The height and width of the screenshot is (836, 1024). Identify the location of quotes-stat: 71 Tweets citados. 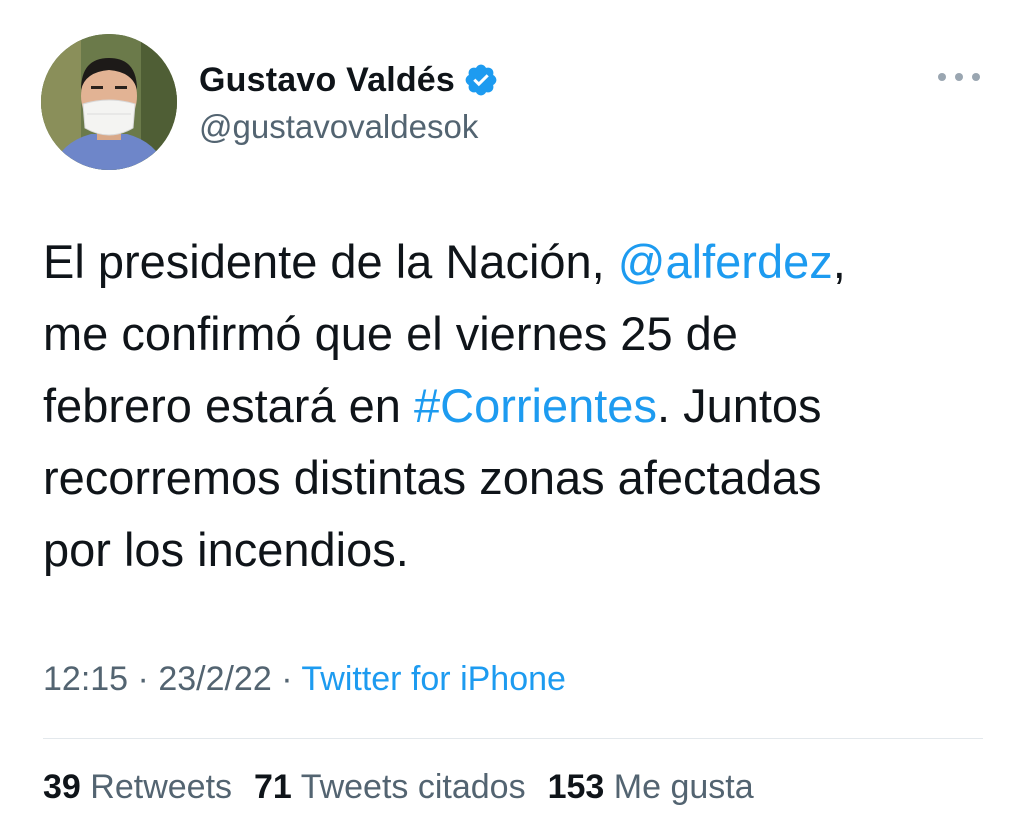
(390, 787).